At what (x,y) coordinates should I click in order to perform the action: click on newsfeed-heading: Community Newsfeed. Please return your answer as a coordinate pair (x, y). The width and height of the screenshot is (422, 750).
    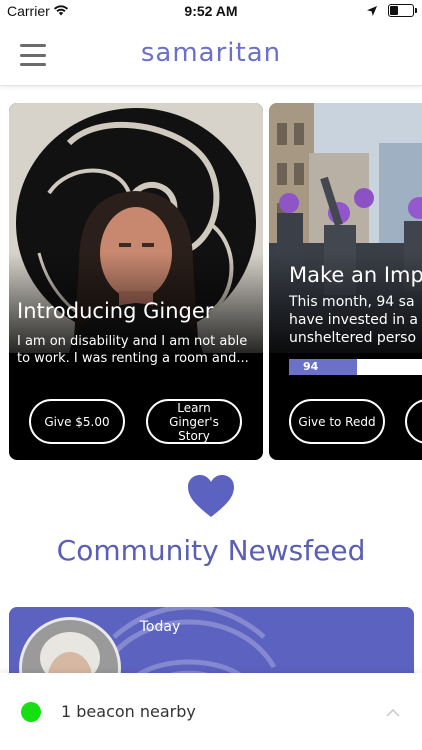
    Looking at the image, I should click on (211, 550).